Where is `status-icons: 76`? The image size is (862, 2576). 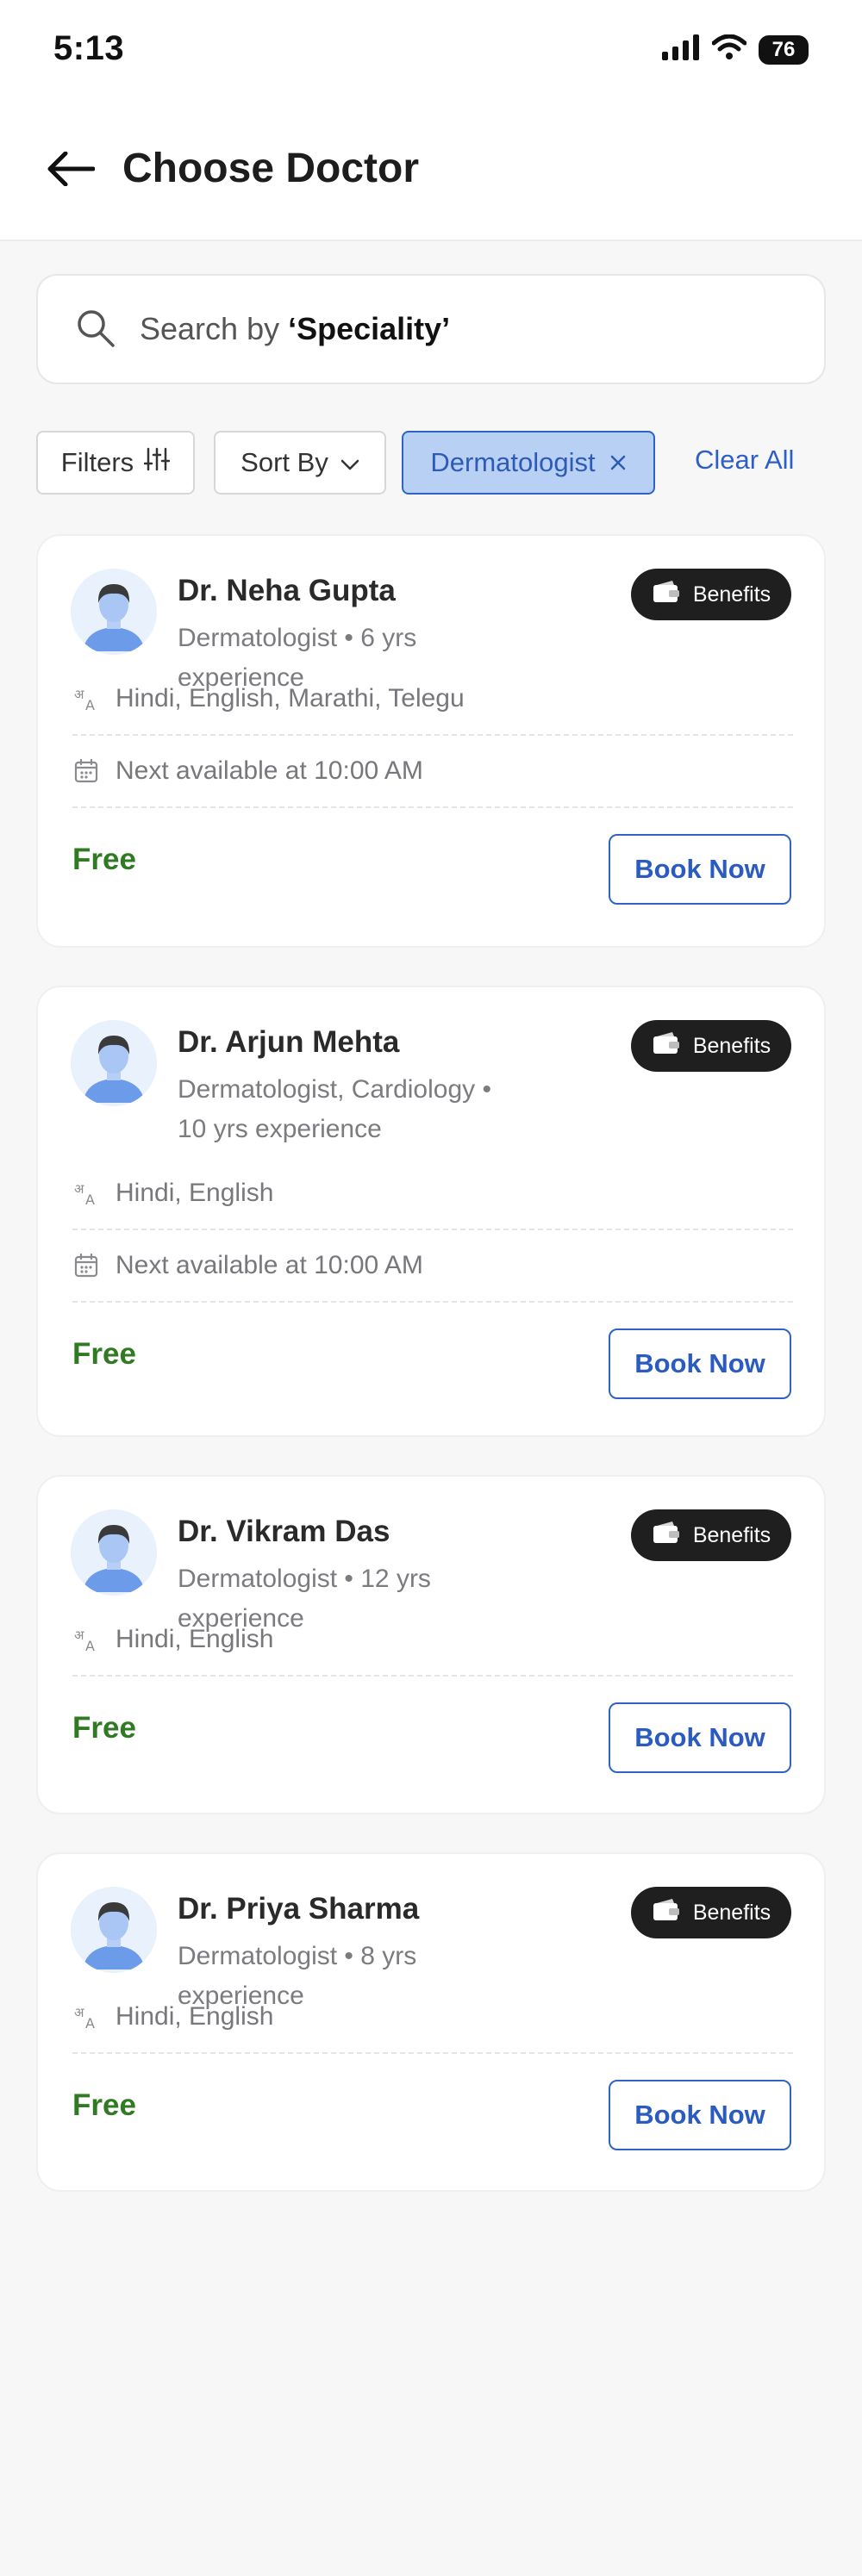
status-icons: 76 is located at coordinates (735, 50).